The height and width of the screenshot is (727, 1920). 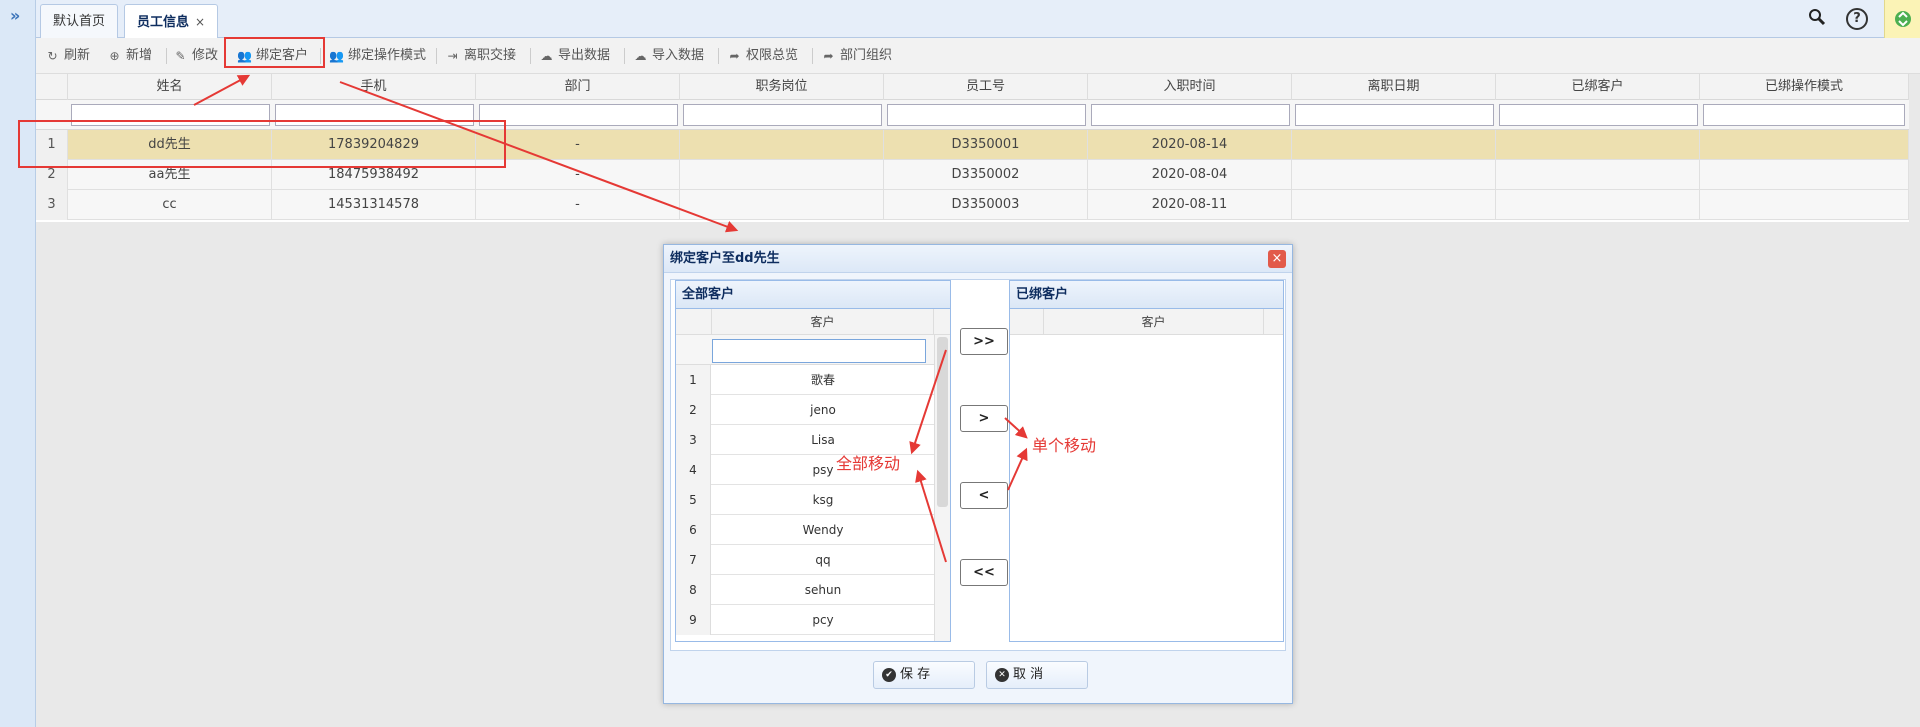 I want to click on list-item: 8 sehun, so click(x=805, y=590).